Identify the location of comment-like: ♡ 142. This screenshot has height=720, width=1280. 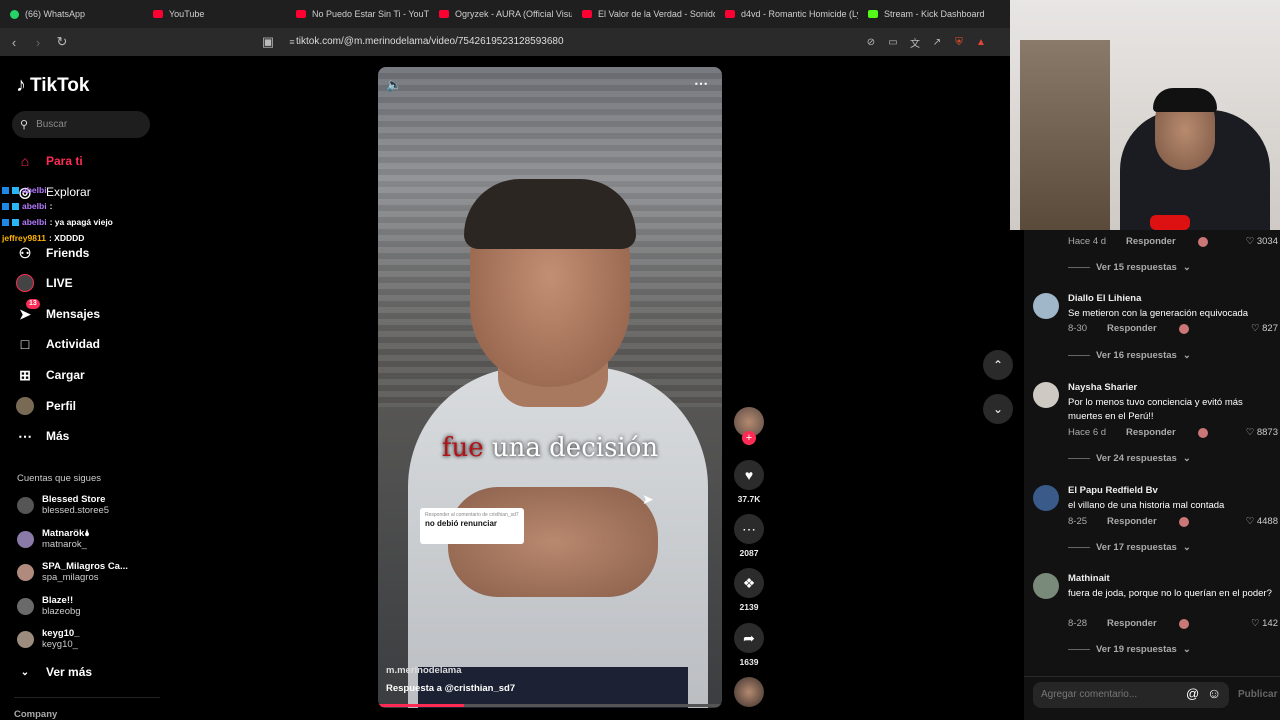
(1264, 623).